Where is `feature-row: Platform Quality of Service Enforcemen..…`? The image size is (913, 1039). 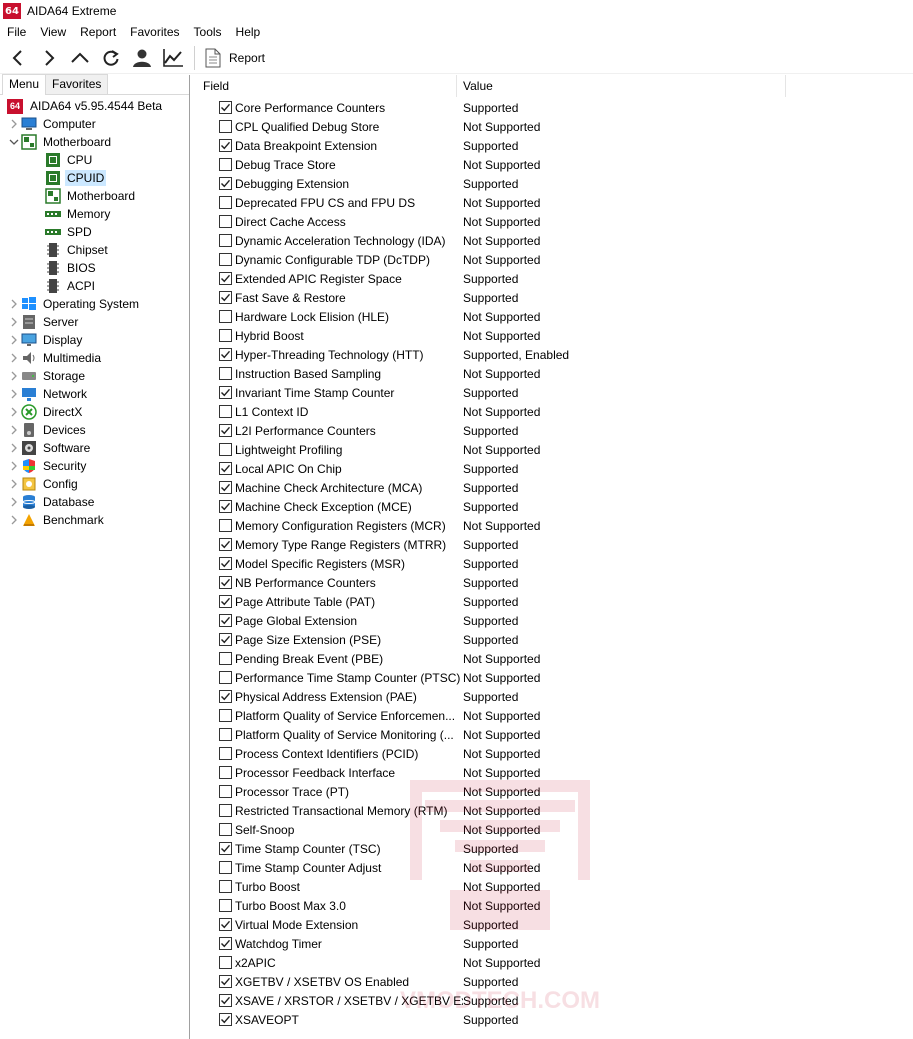
feature-row: Platform Quality of Service Enforcemen..… is located at coordinates (555, 715).